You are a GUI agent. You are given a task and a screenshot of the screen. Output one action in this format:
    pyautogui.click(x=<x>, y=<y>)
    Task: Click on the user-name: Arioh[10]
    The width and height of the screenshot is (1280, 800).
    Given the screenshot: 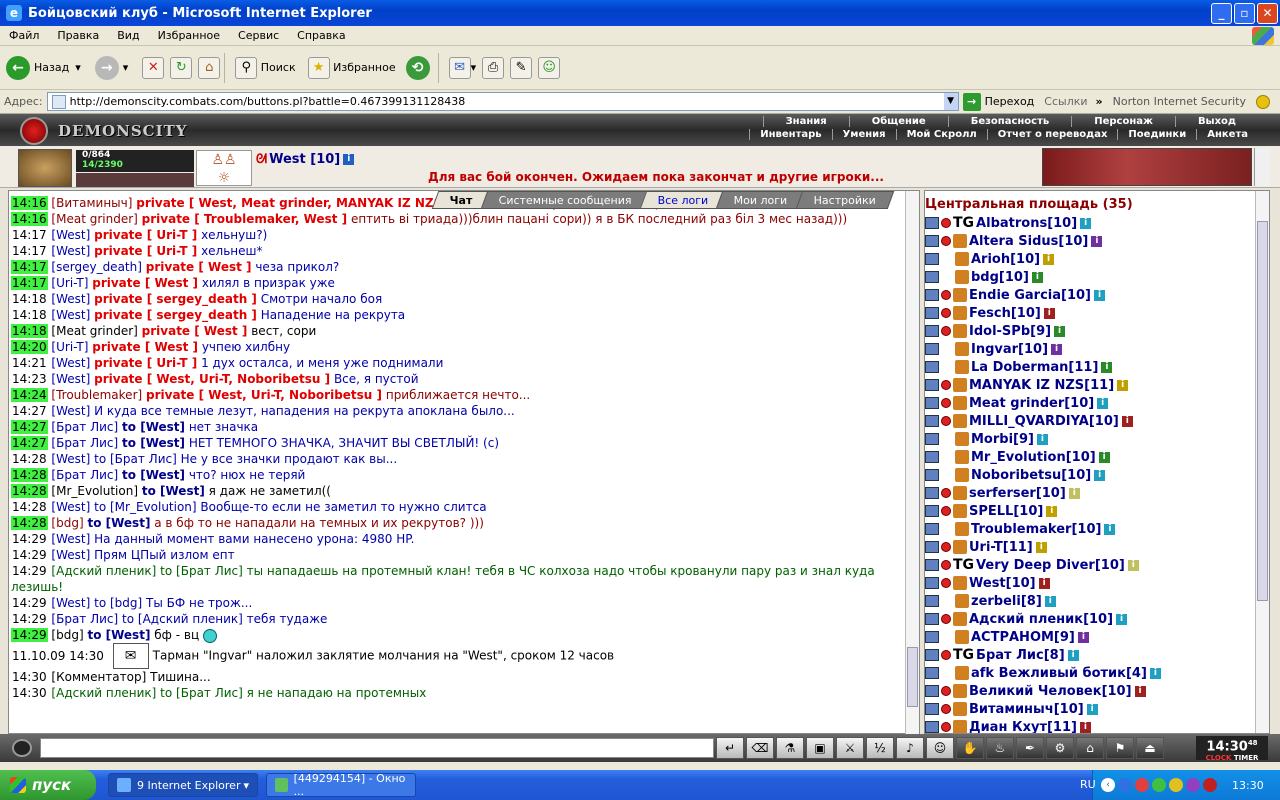 What is the action you would take?
    pyautogui.click(x=1005, y=259)
    